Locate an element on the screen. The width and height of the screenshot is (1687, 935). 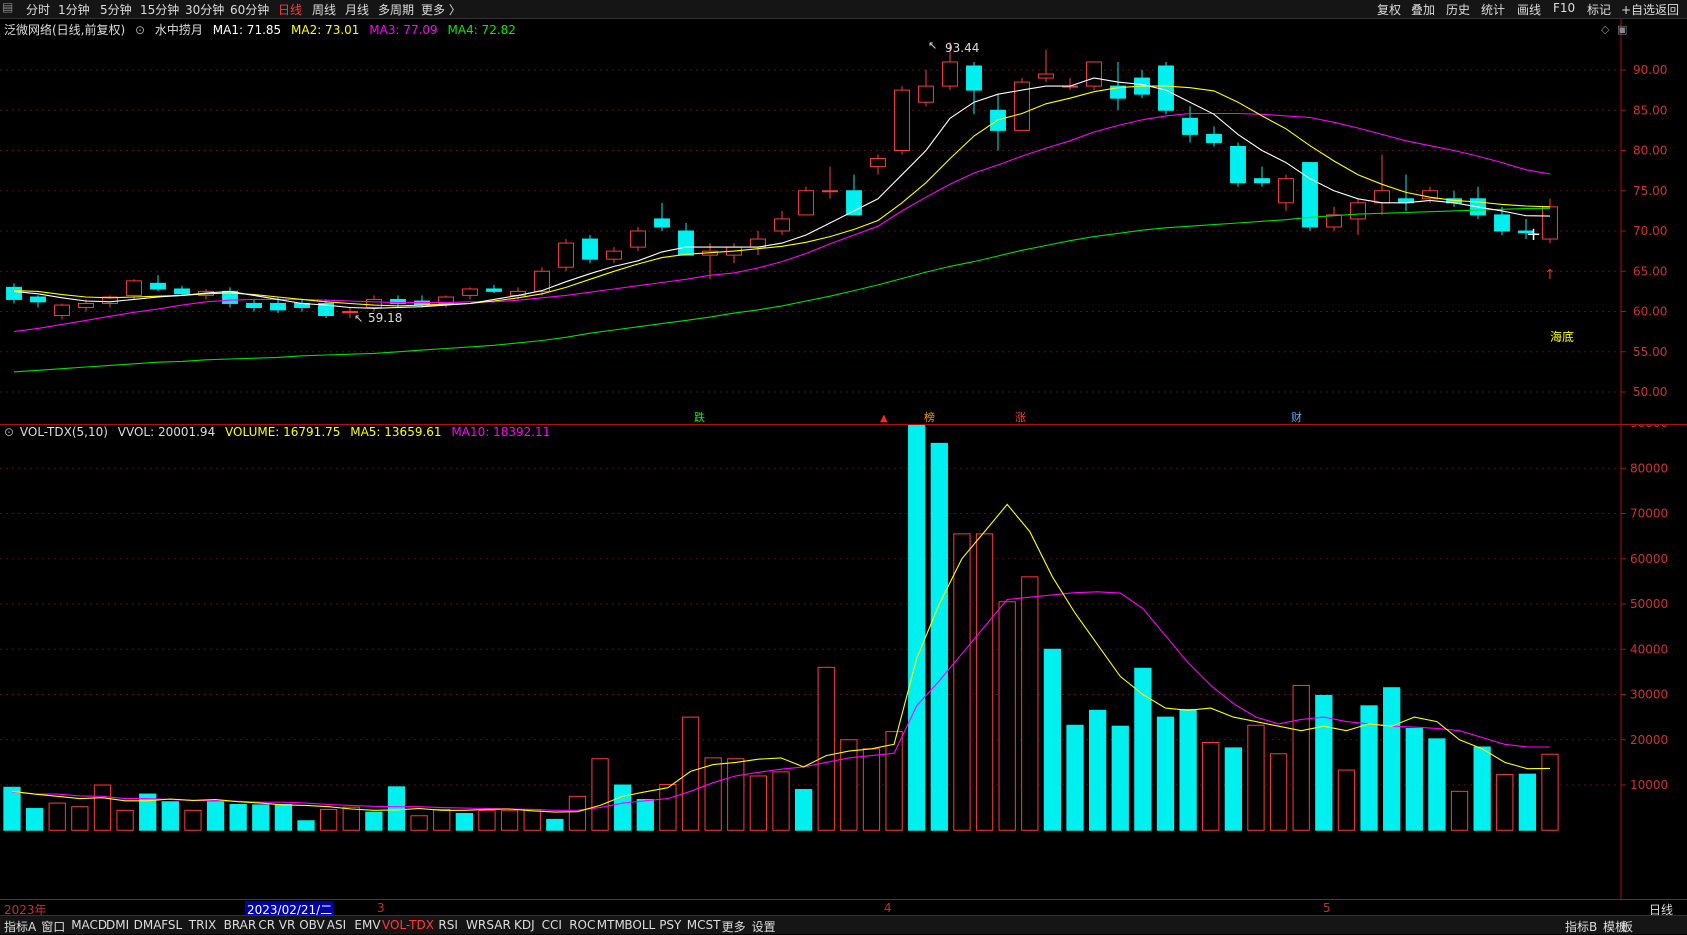
indicator-tab-7: BRAR is located at coordinates (240, 925).